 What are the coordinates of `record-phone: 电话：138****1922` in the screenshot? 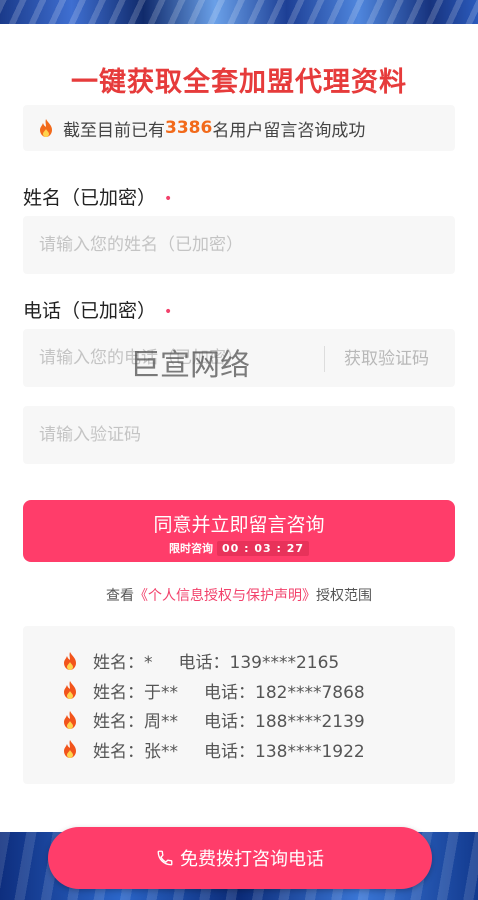 It's located at (284, 751).